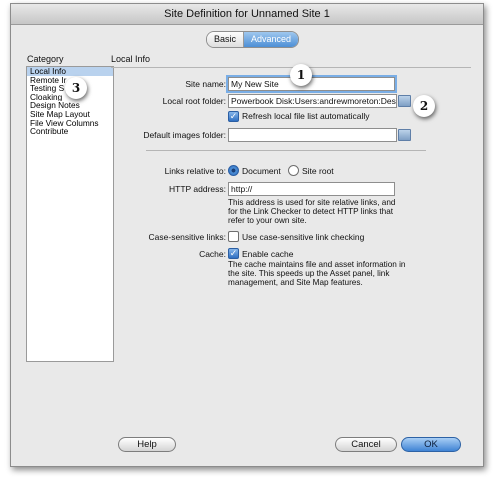 This screenshot has width=493, height=477. Describe the element at coordinates (233, 116) in the screenshot. I see `refresh-checkbox: ✓` at that location.